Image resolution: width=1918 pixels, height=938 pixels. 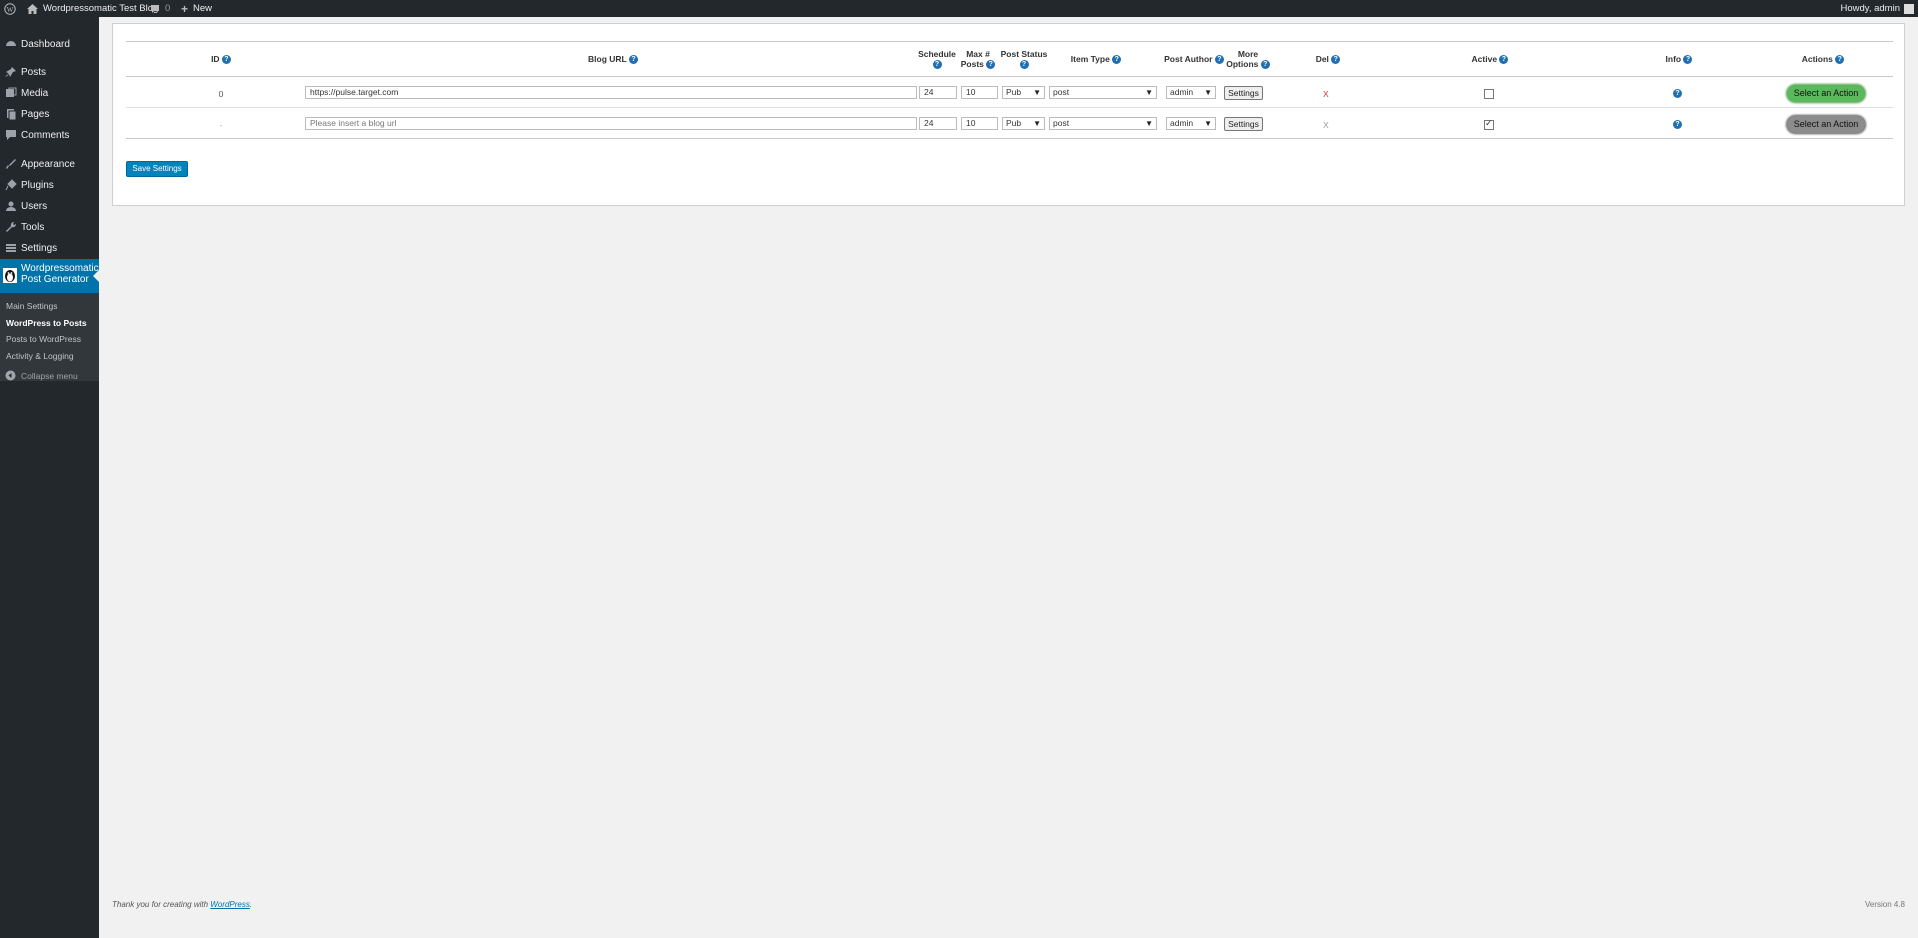 What do you see at coordinates (611, 92) in the screenshot?
I see `row0-blog-url-input: https://pulse.target.com` at bounding box center [611, 92].